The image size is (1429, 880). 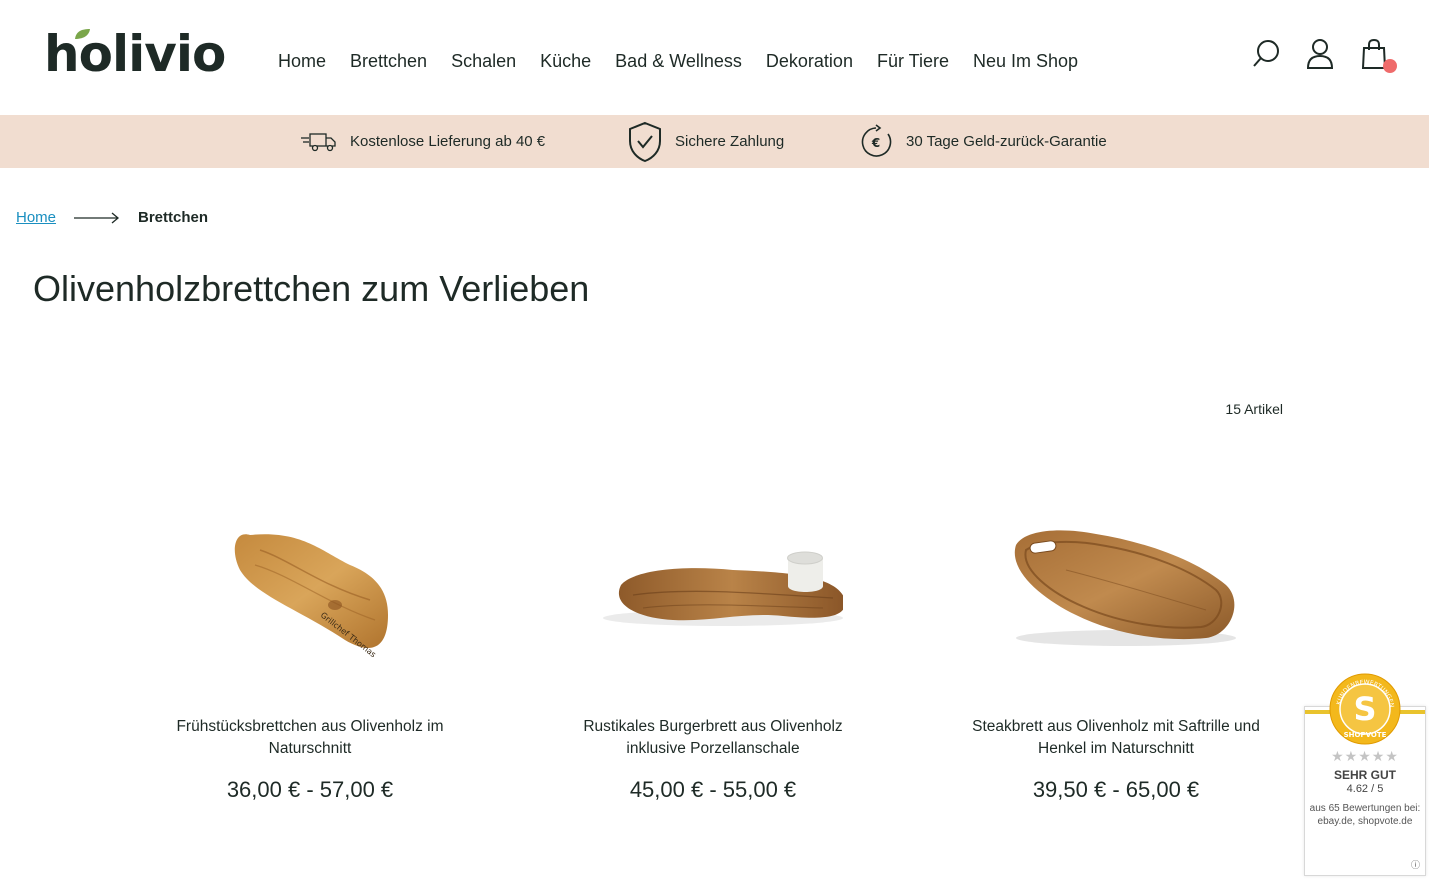 What do you see at coordinates (483, 61) in the screenshot?
I see `nav-schalen: Schalen` at bounding box center [483, 61].